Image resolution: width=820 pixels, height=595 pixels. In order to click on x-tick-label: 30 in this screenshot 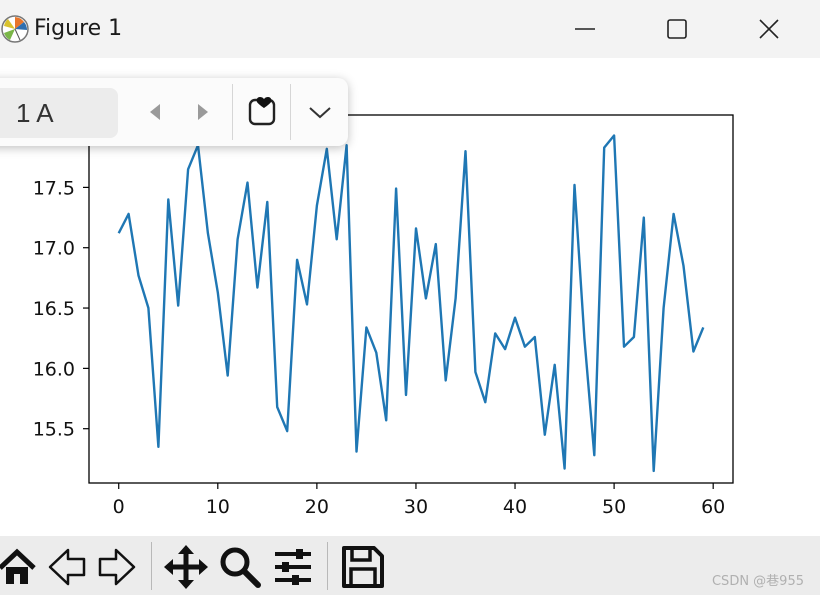, I will do `click(416, 507)`.